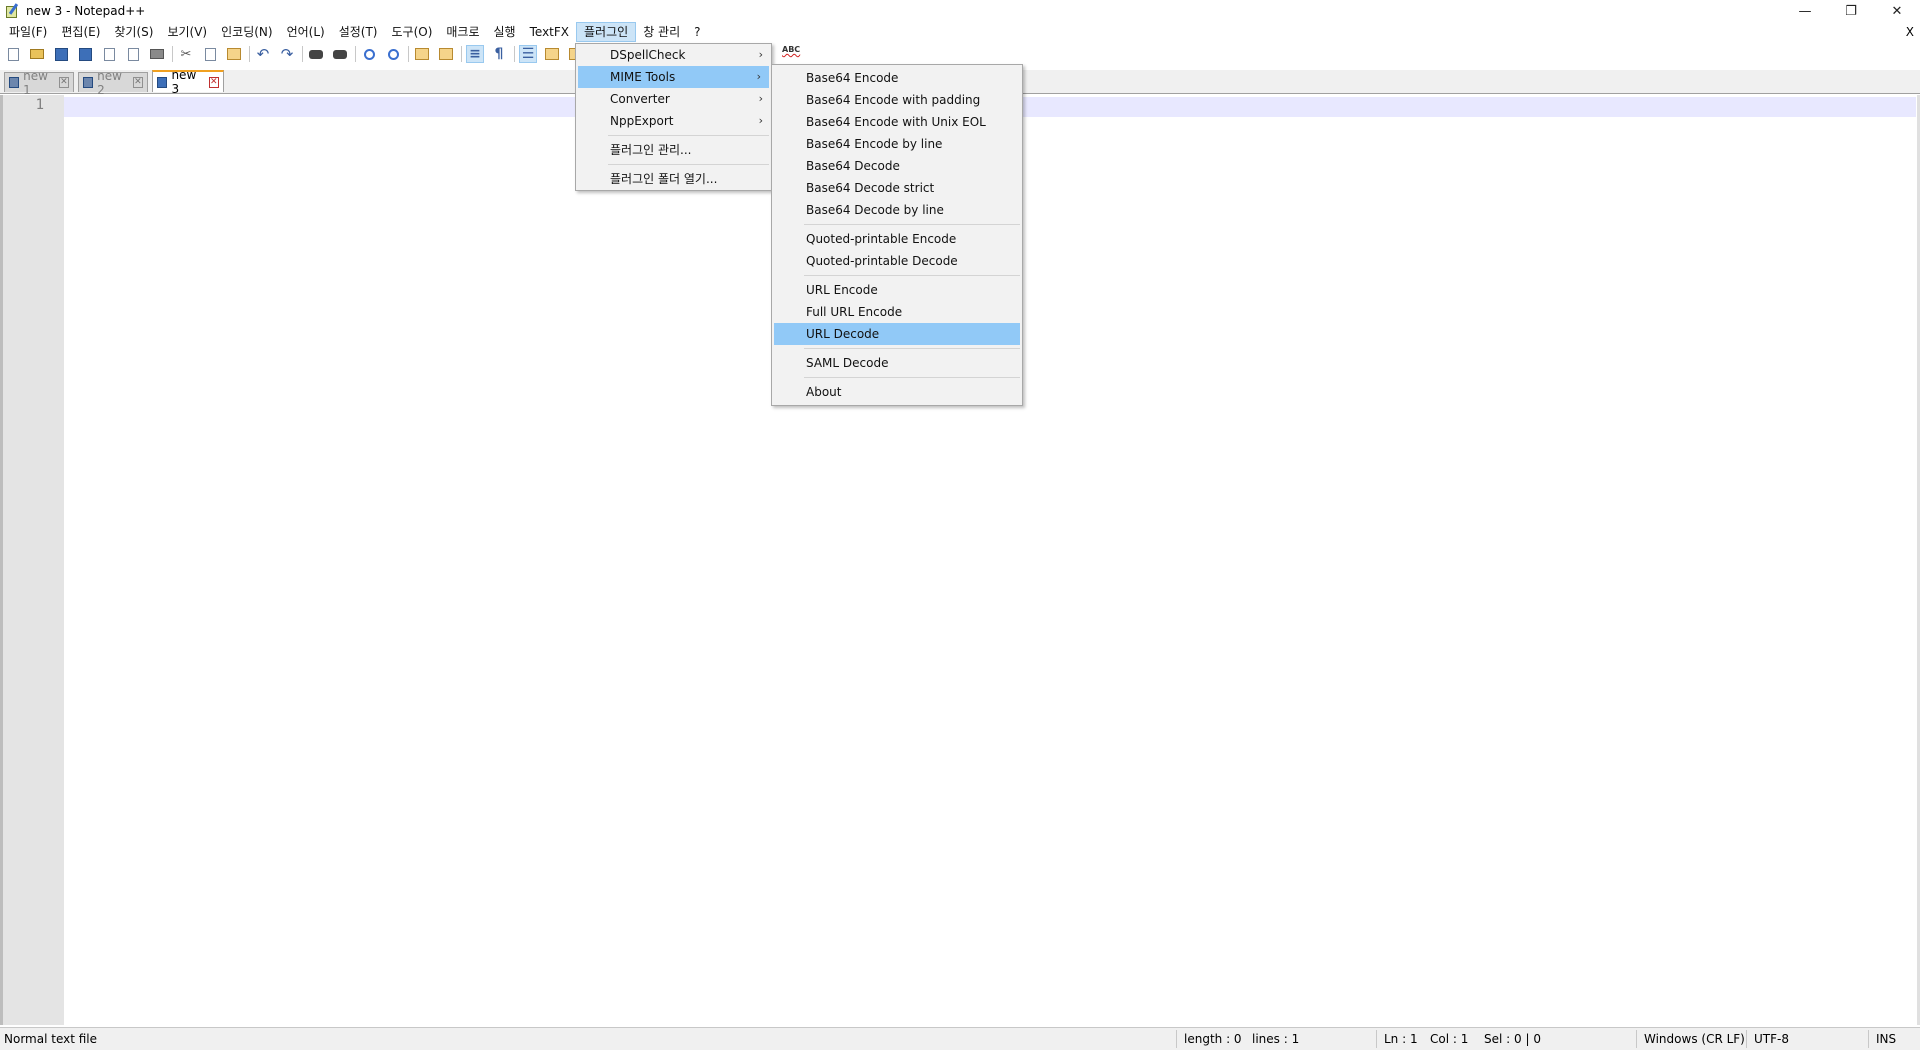 This screenshot has width=1920, height=1050. What do you see at coordinates (39, 105) in the screenshot?
I see `line-number: 1` at bounding box center [39, 105].